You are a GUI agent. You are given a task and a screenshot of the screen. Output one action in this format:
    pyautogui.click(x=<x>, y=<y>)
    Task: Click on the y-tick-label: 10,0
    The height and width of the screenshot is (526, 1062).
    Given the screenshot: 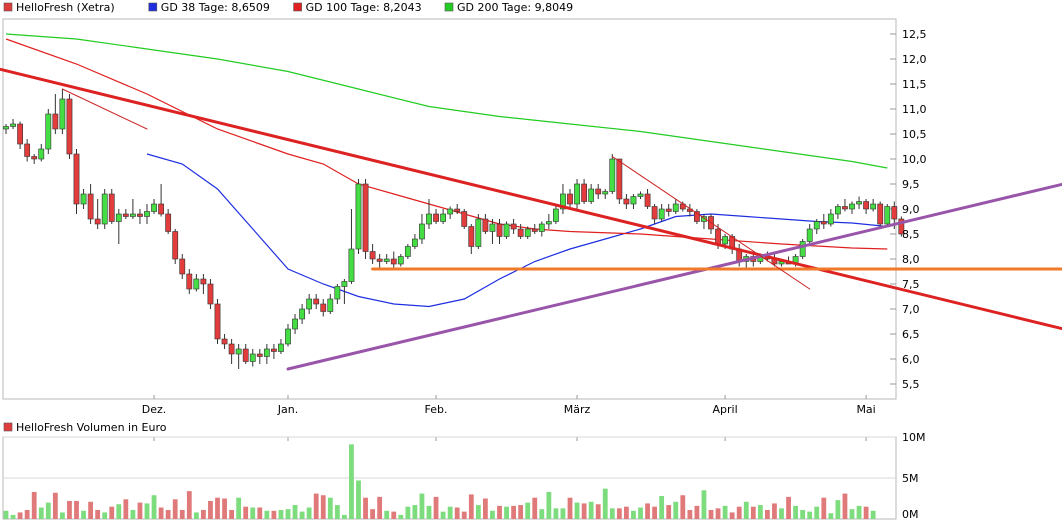 What is the action you would take?
    pyautogui.click(x=914, y=159)
    